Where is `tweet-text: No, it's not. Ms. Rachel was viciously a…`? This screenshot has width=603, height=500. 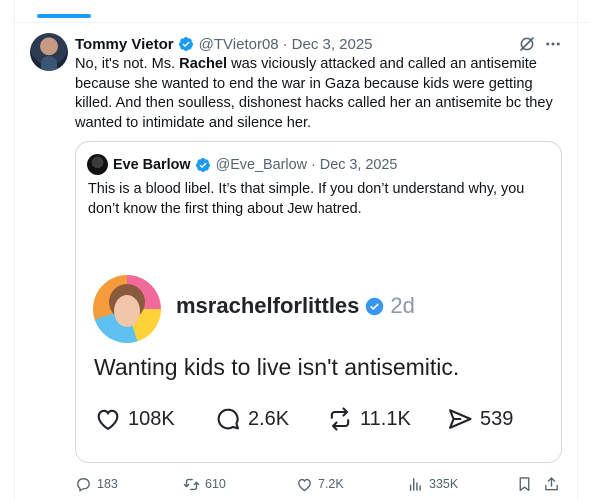
tweet-text: No, it's not. Ms. Rachel was viciously a… is located at coordinates (320, 94).